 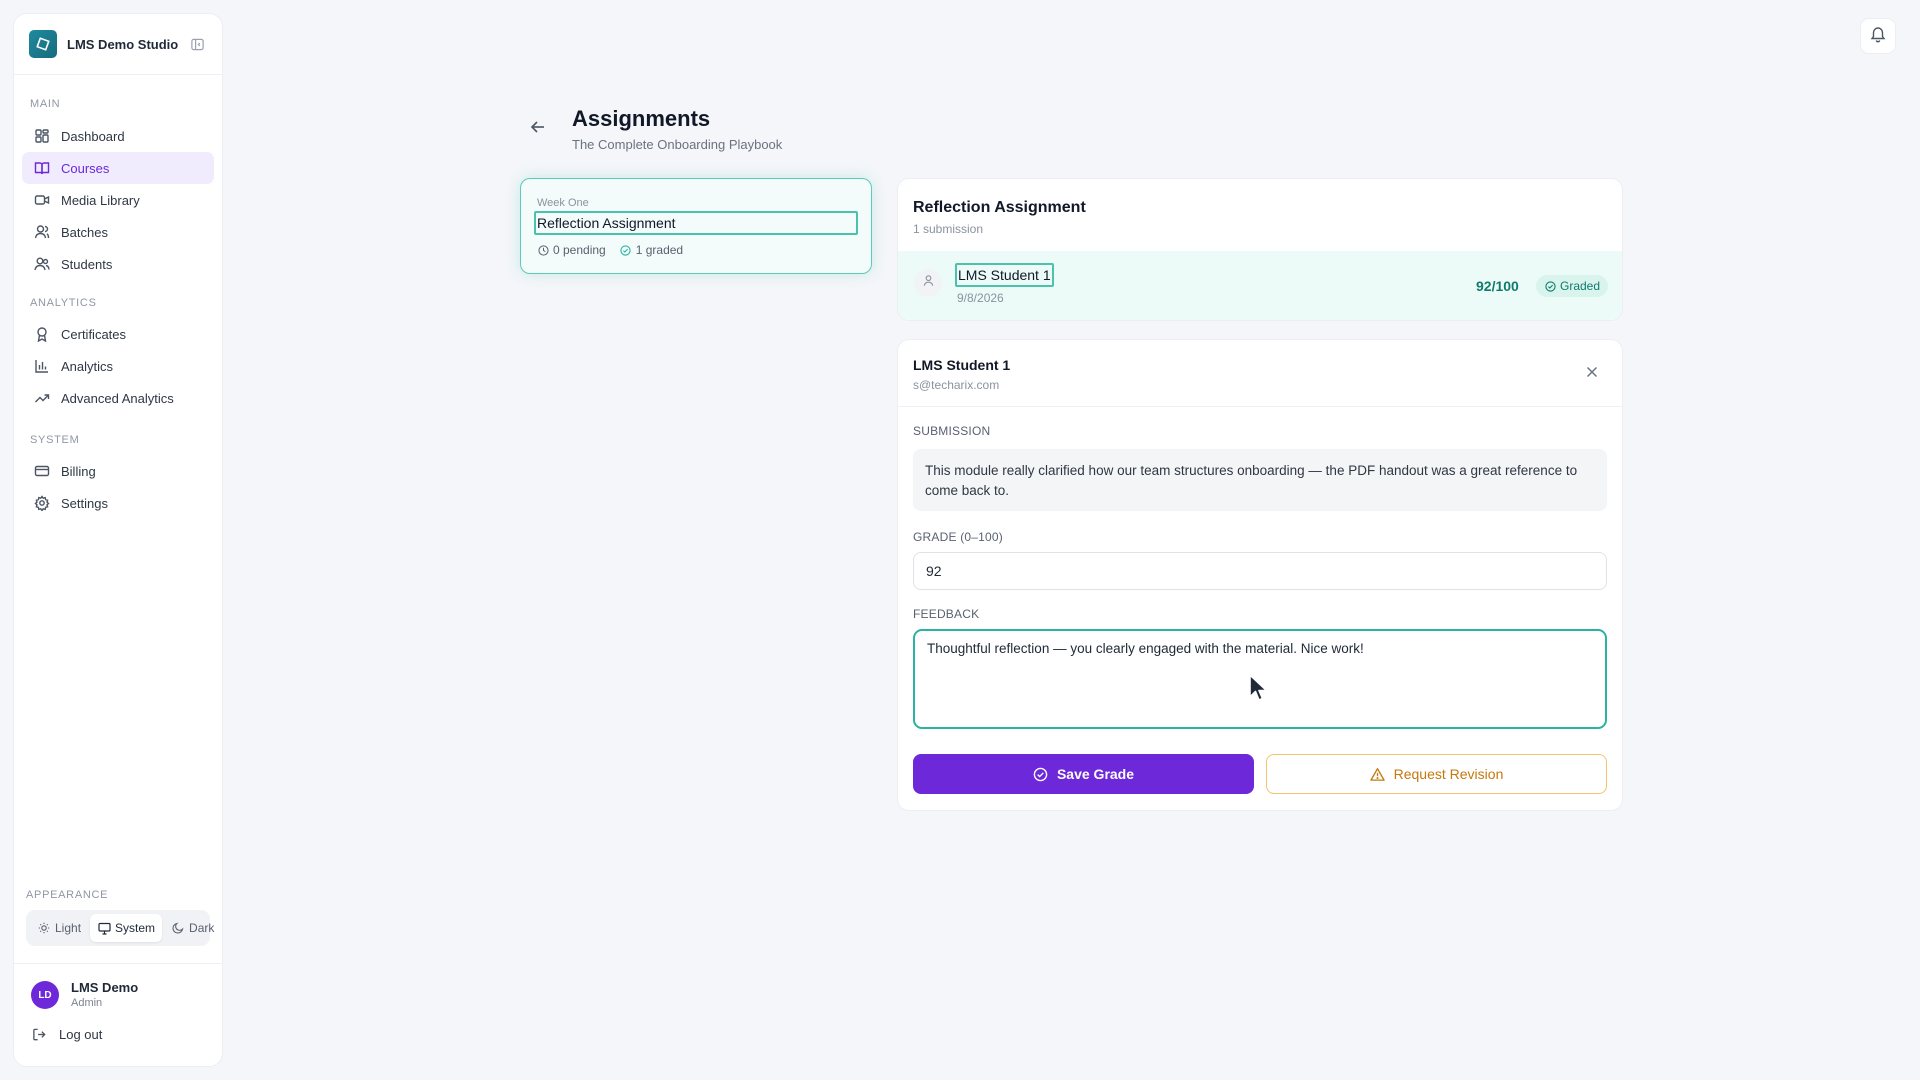 What do you see at coordinates (42, 398) in the screenshot?
I see `trending-up-icon` at bounding box center [42, 398].